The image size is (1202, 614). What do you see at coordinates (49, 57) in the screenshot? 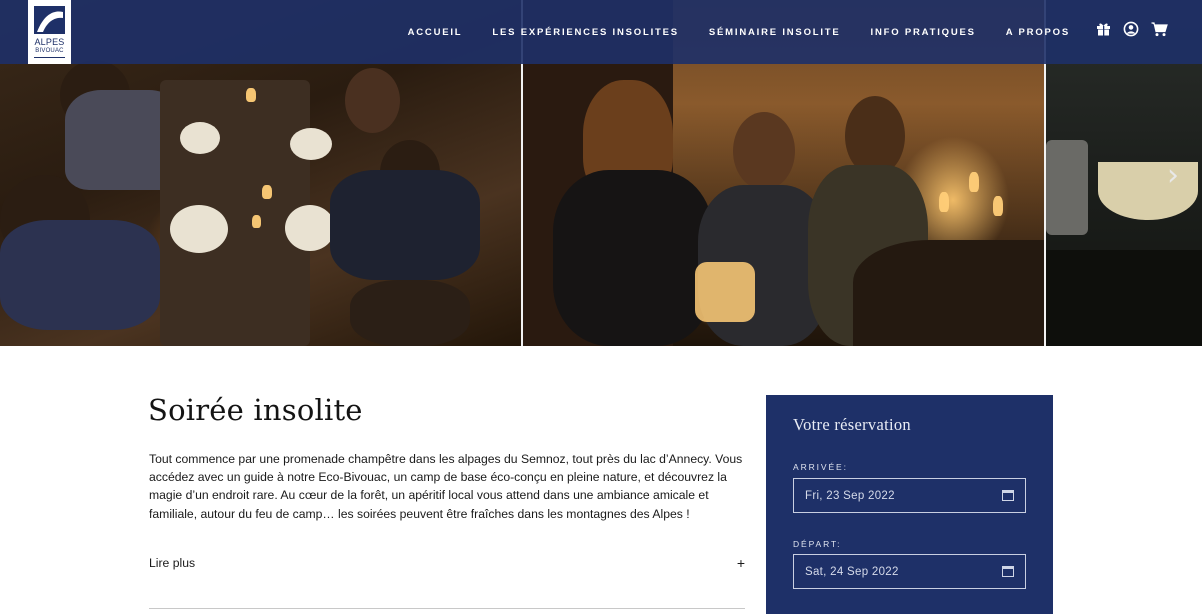
I see `logo-rule` at bounding box center [49, 57].